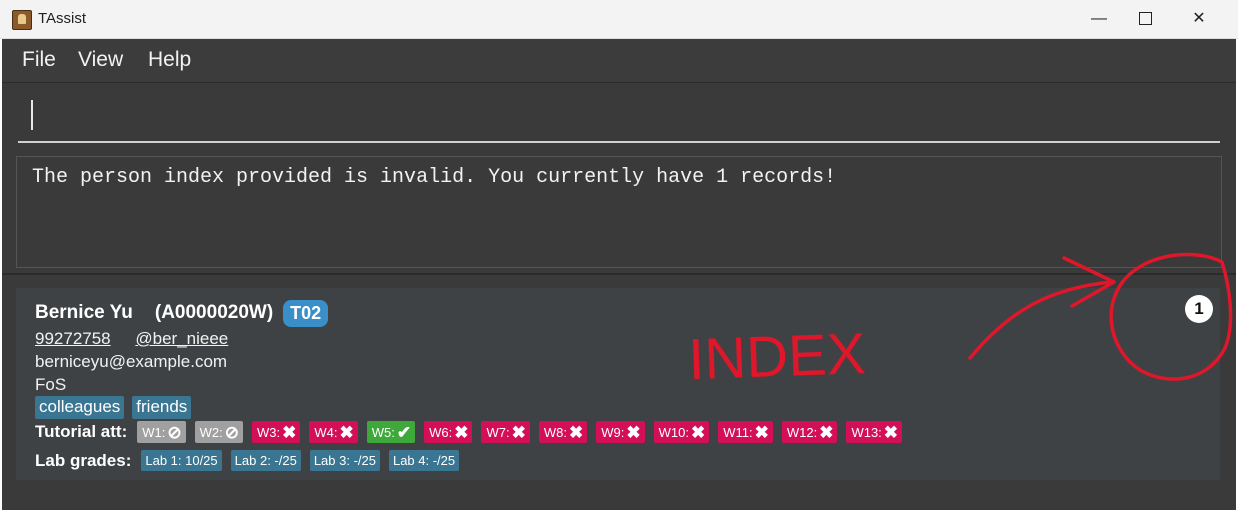  Describe the element at coordinates (738, 432) in the screenshot. I see `attendance-week-label: W11:` at that location.